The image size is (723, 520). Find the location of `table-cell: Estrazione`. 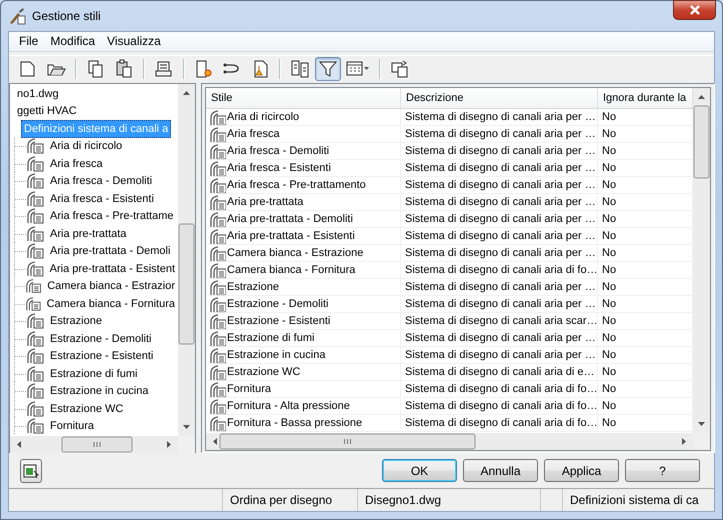

table-cell: Estrazione is located at coordinates (253, 287).